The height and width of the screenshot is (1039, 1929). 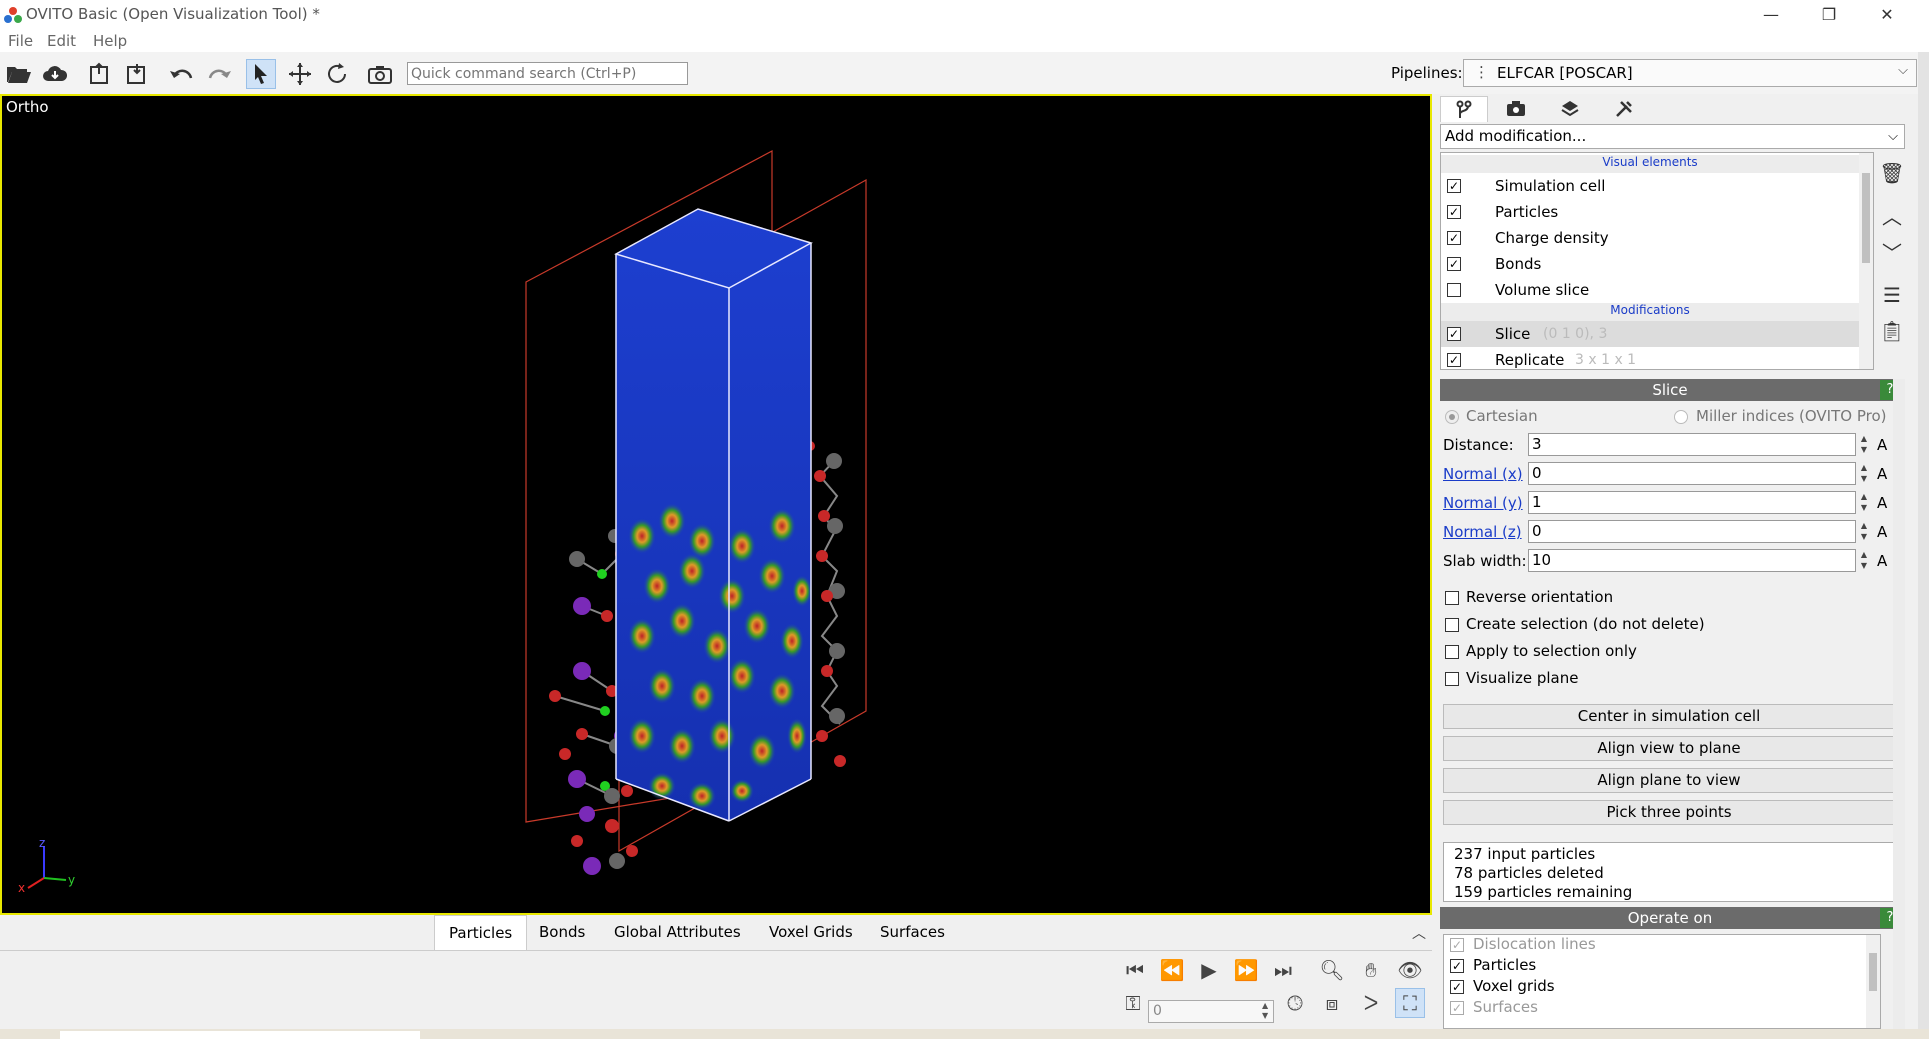 I want to click on move-mode-icon, so click(x=300, y=74).